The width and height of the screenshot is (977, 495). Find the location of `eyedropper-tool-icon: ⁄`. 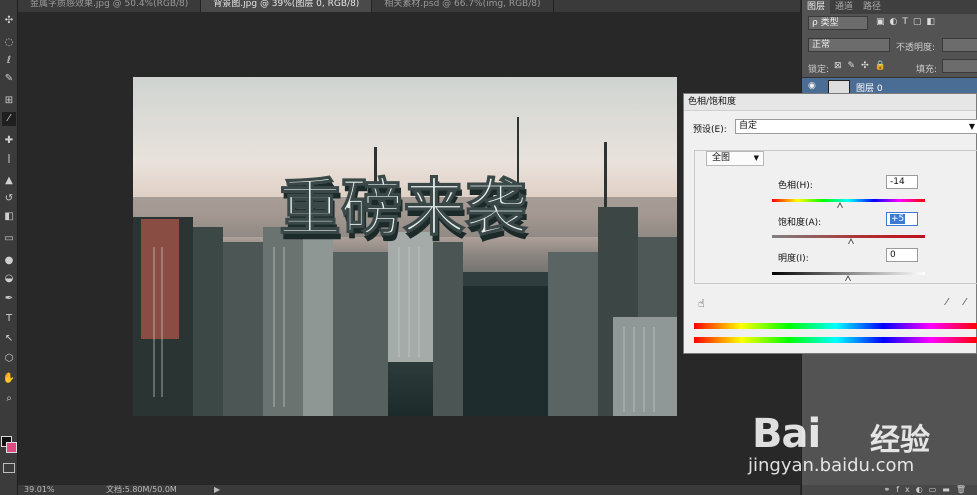

eyedropper-tool-icon: ⁄ is located at coordinates (9, 119).